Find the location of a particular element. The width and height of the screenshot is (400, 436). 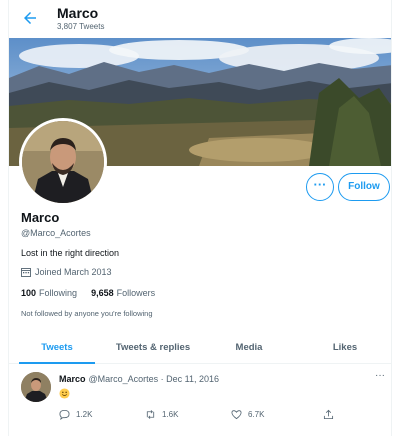

followed-by-note: Not followed by anyone you're following is located at coordinates (87, 313).